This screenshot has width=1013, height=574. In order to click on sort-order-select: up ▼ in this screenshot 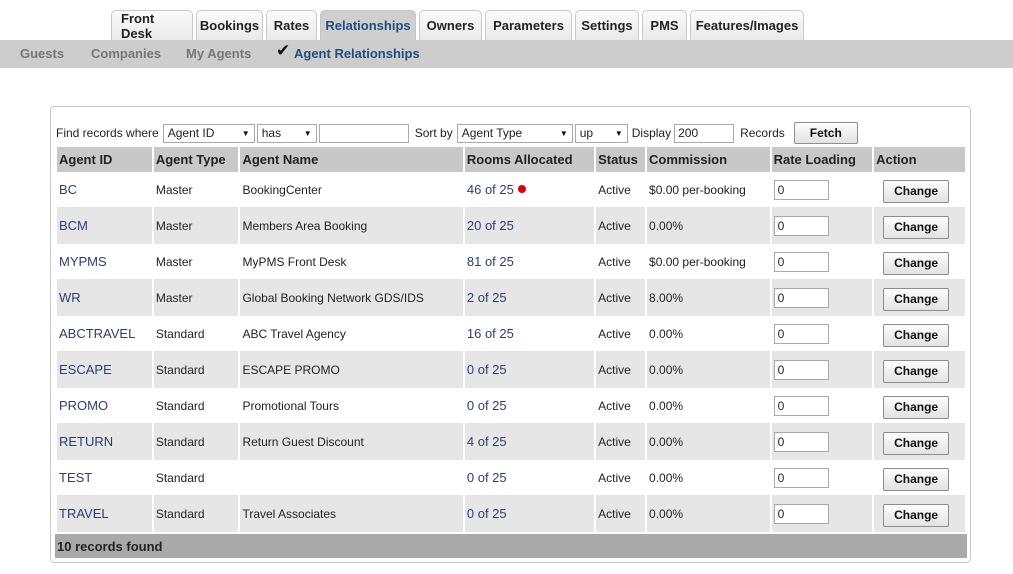, I will do `click(601, 133)`.